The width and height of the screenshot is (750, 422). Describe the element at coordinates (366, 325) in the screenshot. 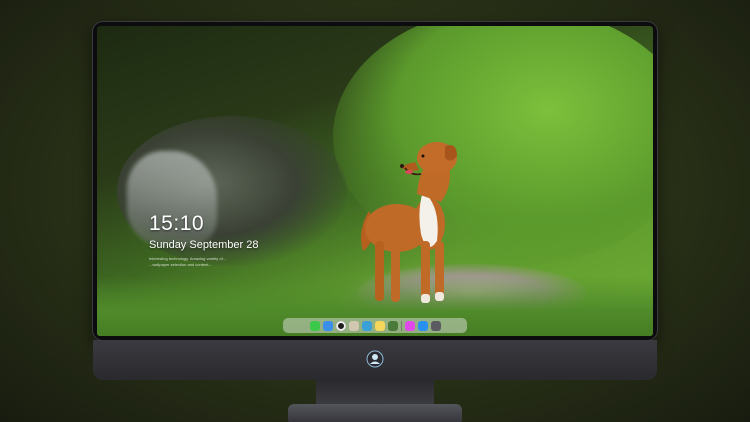

I see `video-icon` at that location.